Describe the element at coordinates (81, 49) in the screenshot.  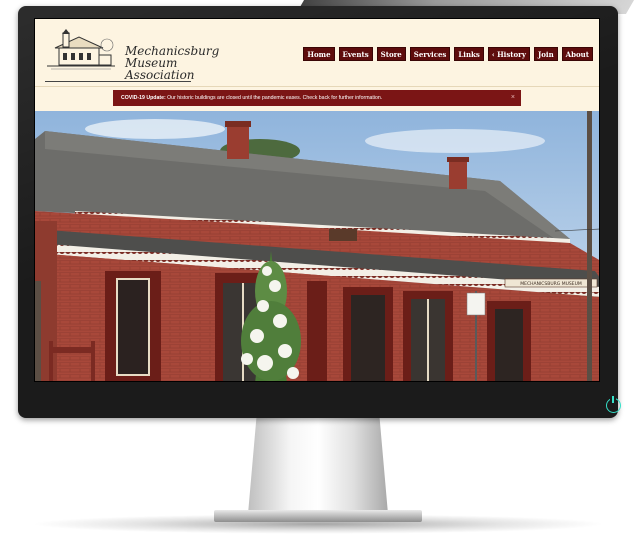
I see `museum-building-logo-icon` at that location.